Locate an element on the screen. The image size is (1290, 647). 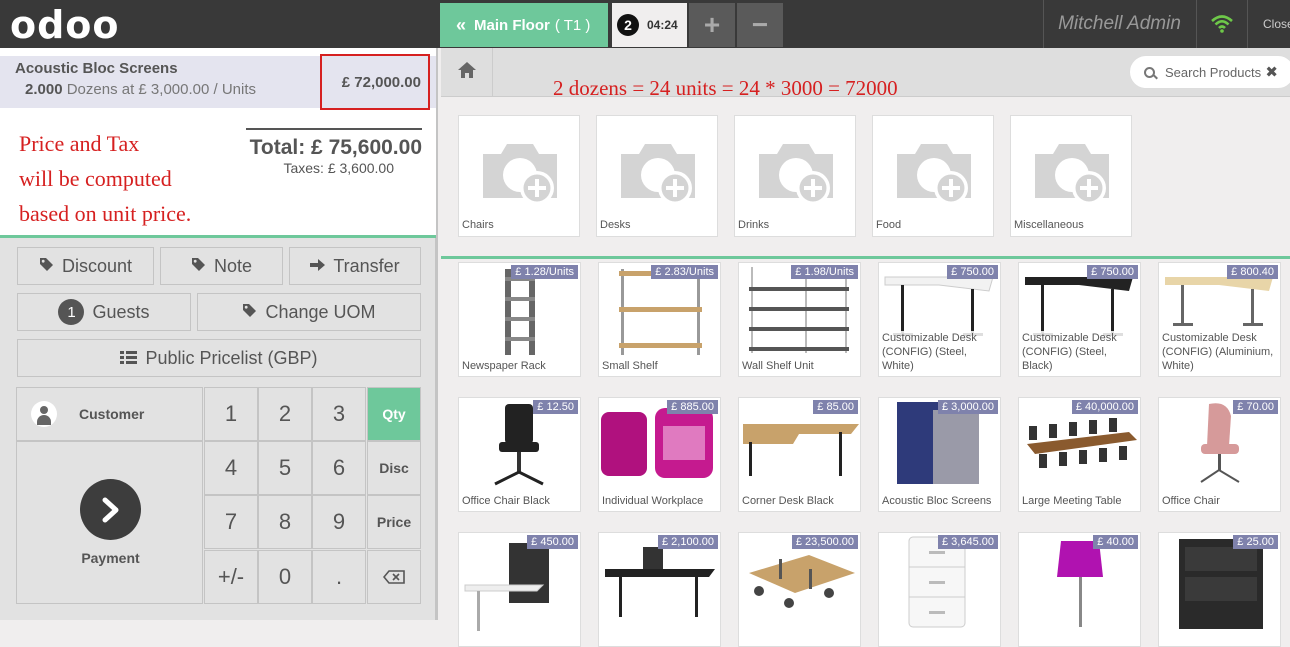
qty-mode-button: Qty is located at coordinates (394, 414).